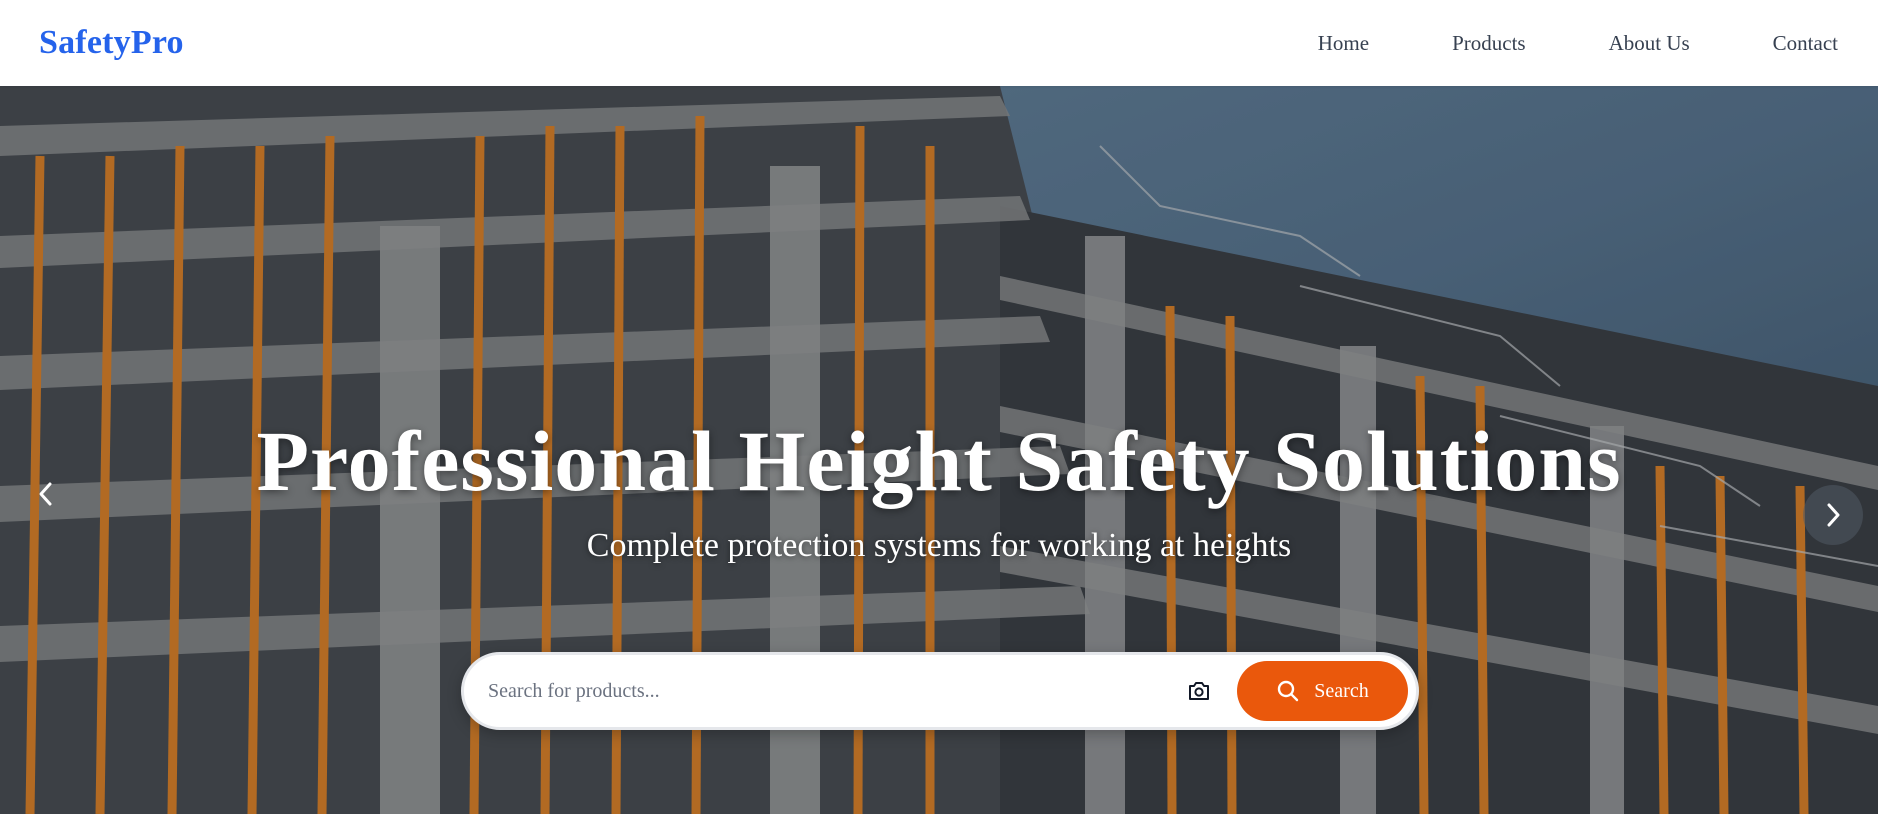 This screenshot has height=814, width=1878. Describe the element at coordinates (1649, 43) in the screenshot. I see `nav-item-about-us: About Us` at that location.